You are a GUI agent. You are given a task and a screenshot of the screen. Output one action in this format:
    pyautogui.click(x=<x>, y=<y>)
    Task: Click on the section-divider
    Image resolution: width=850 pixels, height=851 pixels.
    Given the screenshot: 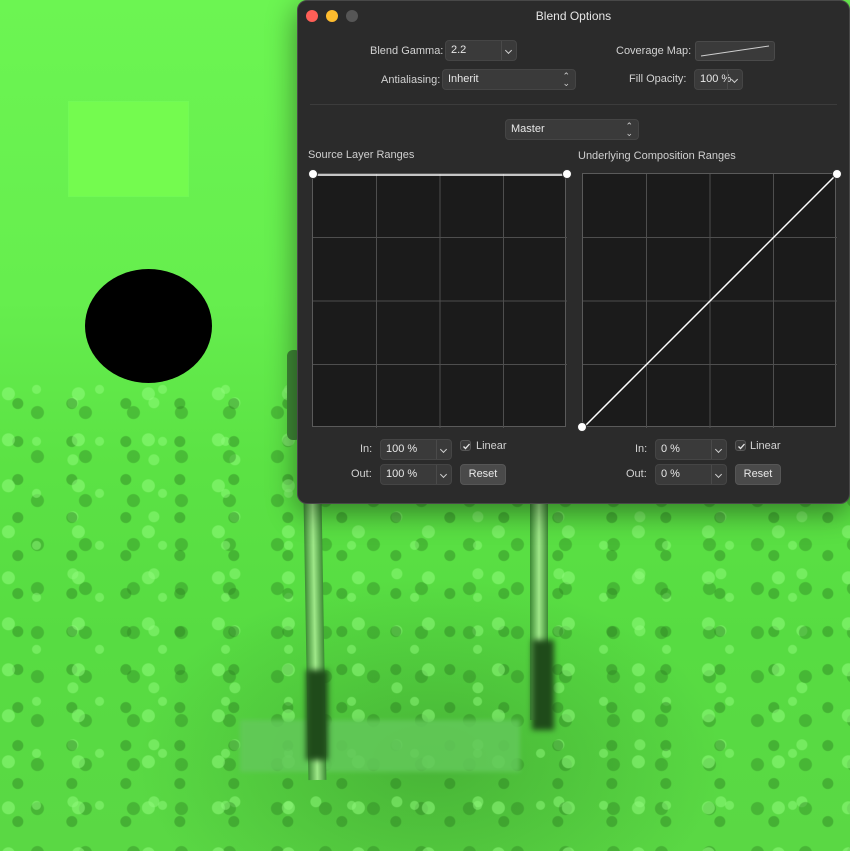 What is the action you would take?
    pyautogui.click(x=573, y=104)
    